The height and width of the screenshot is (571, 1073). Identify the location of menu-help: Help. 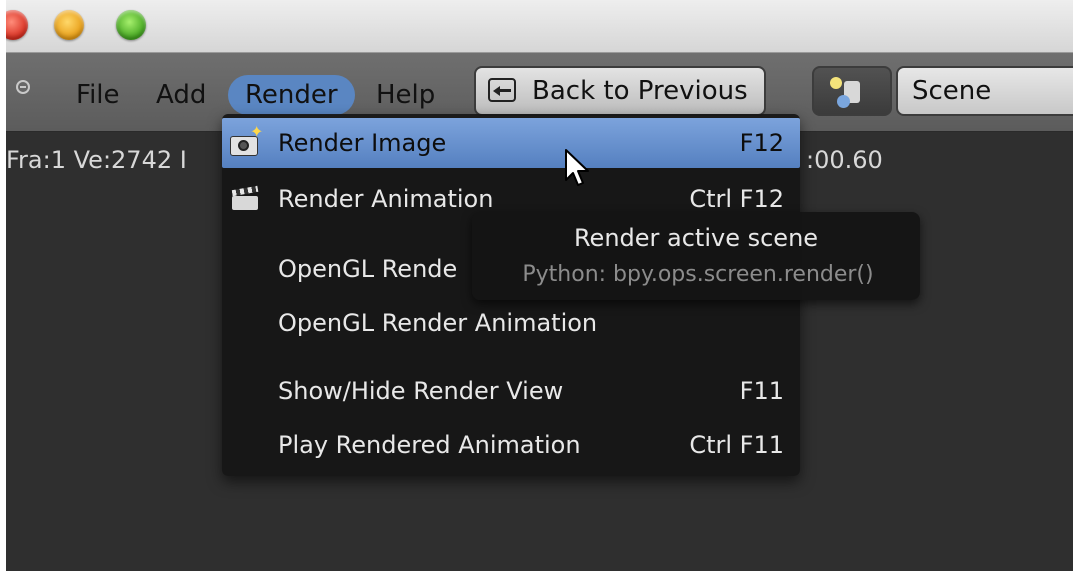
(405, 95).